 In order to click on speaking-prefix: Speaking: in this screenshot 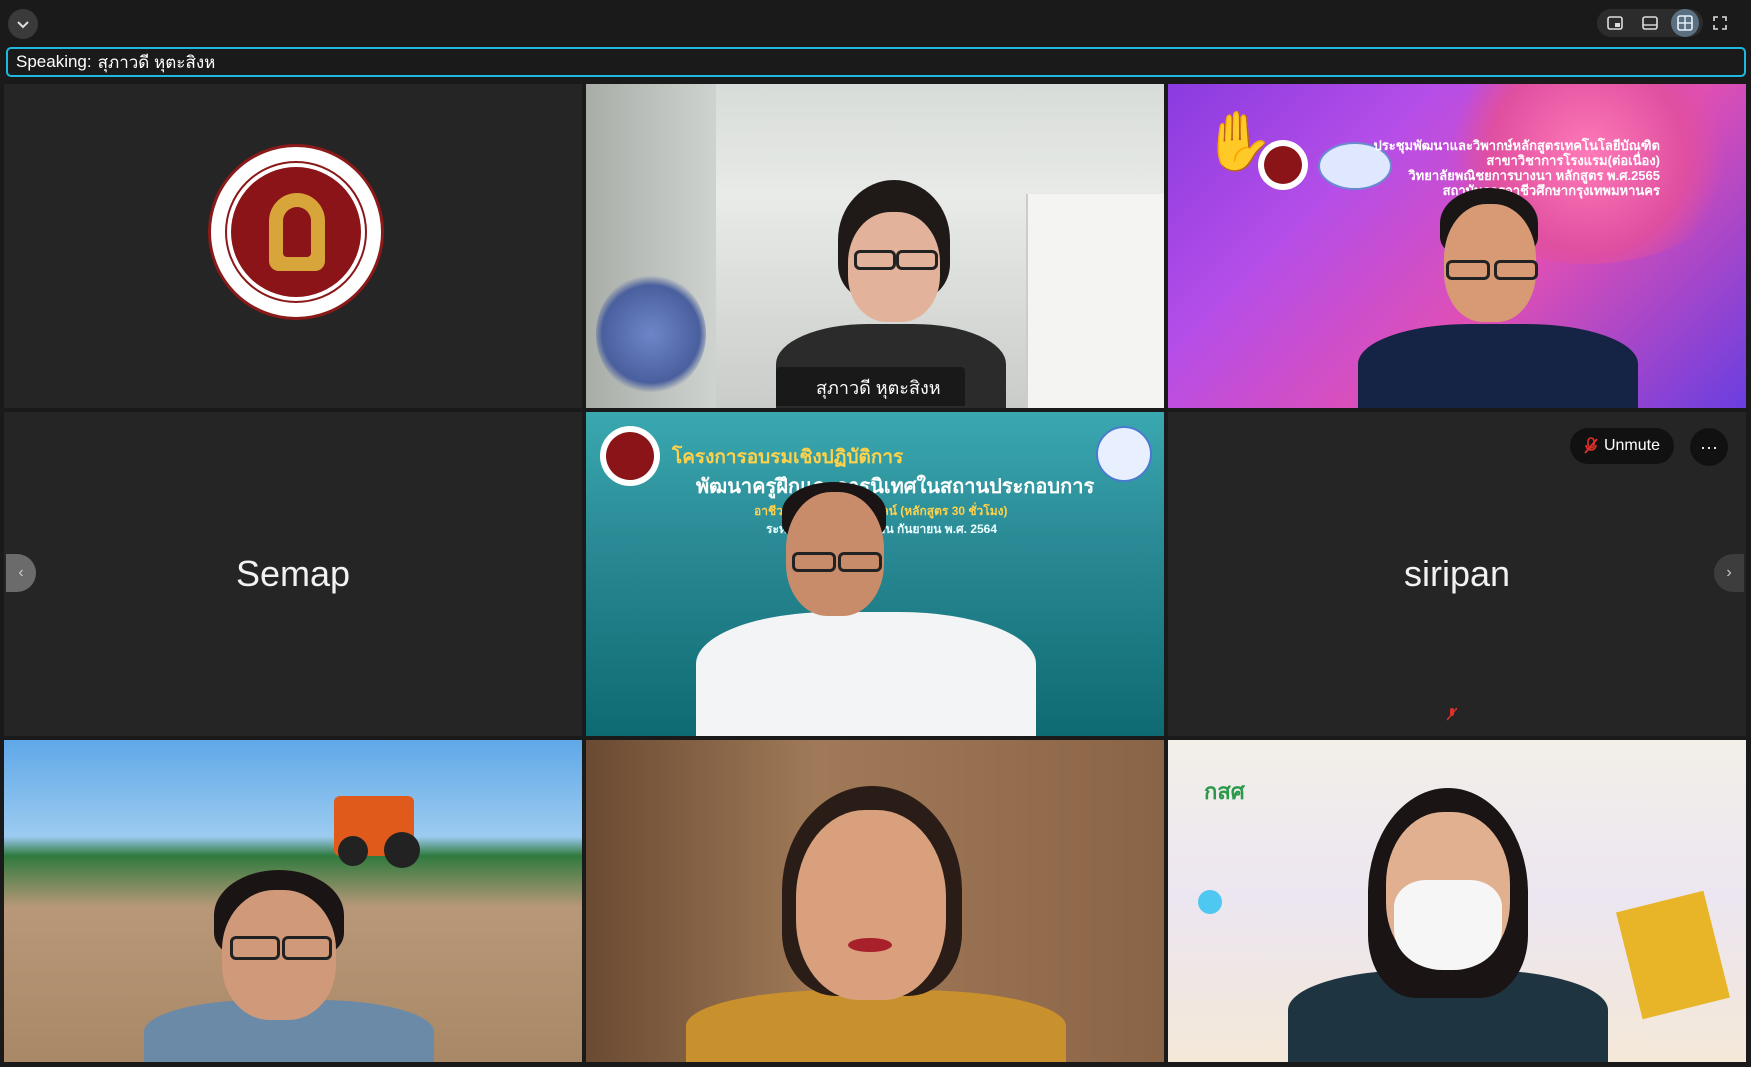, I will do `click(54, 61)`.